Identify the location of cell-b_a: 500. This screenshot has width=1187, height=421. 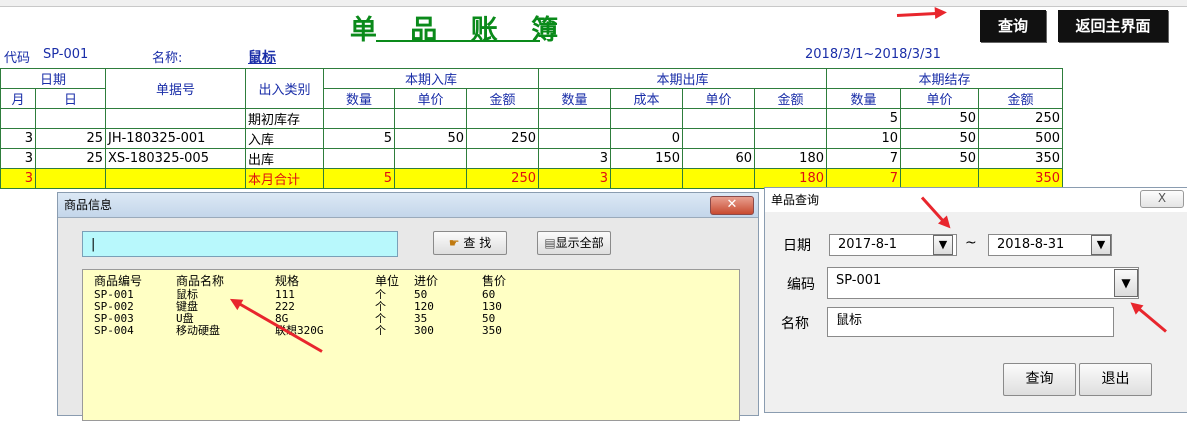
(1020, 138).